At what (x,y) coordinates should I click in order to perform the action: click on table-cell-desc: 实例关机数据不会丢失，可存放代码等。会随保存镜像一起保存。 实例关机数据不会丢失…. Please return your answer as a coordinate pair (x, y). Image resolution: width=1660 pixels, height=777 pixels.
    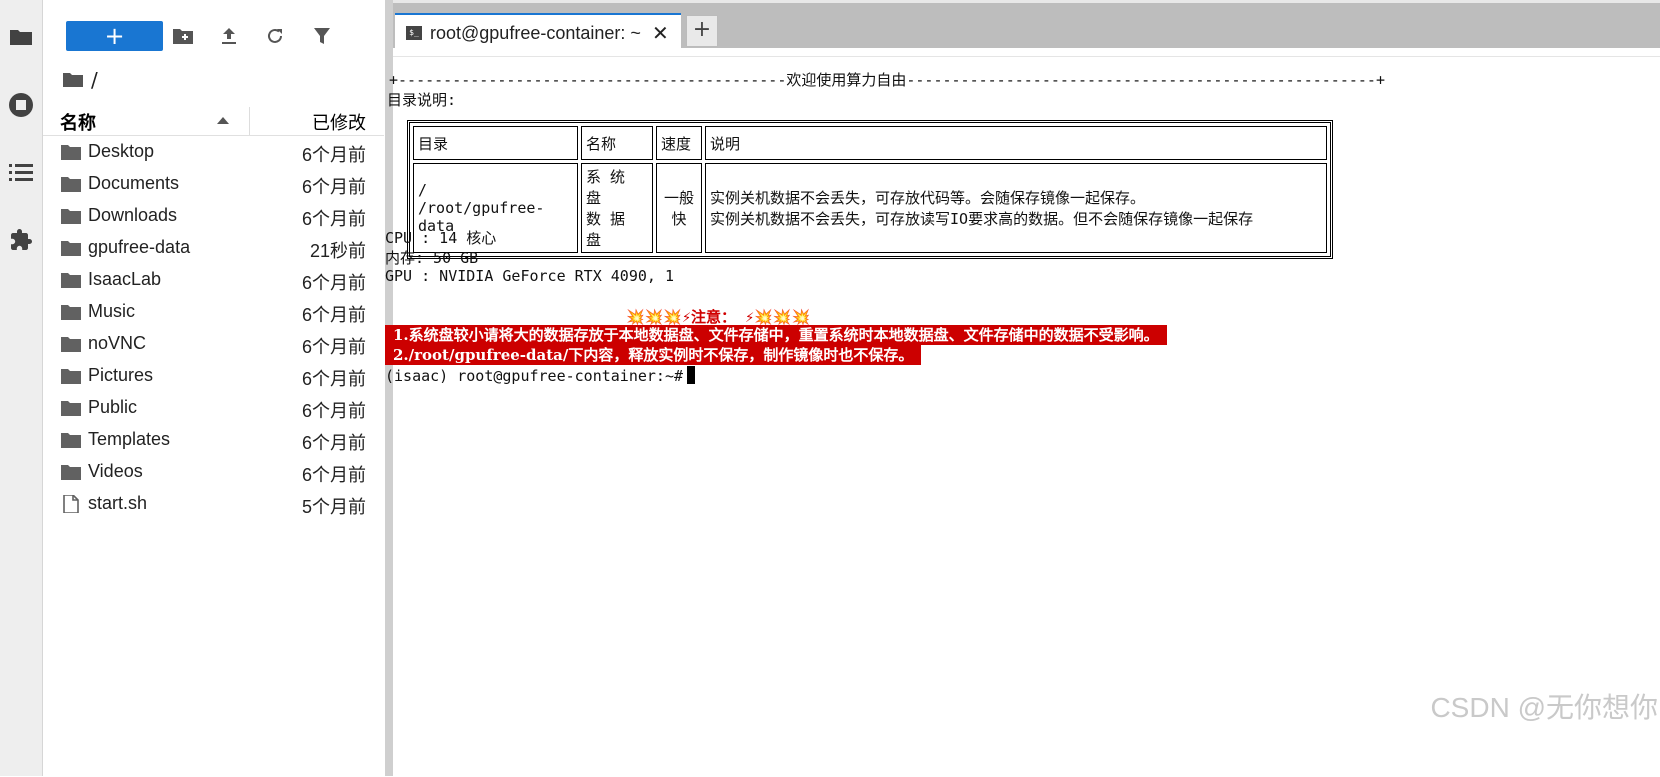
    Looking at the image, I should click on (1016, 208).